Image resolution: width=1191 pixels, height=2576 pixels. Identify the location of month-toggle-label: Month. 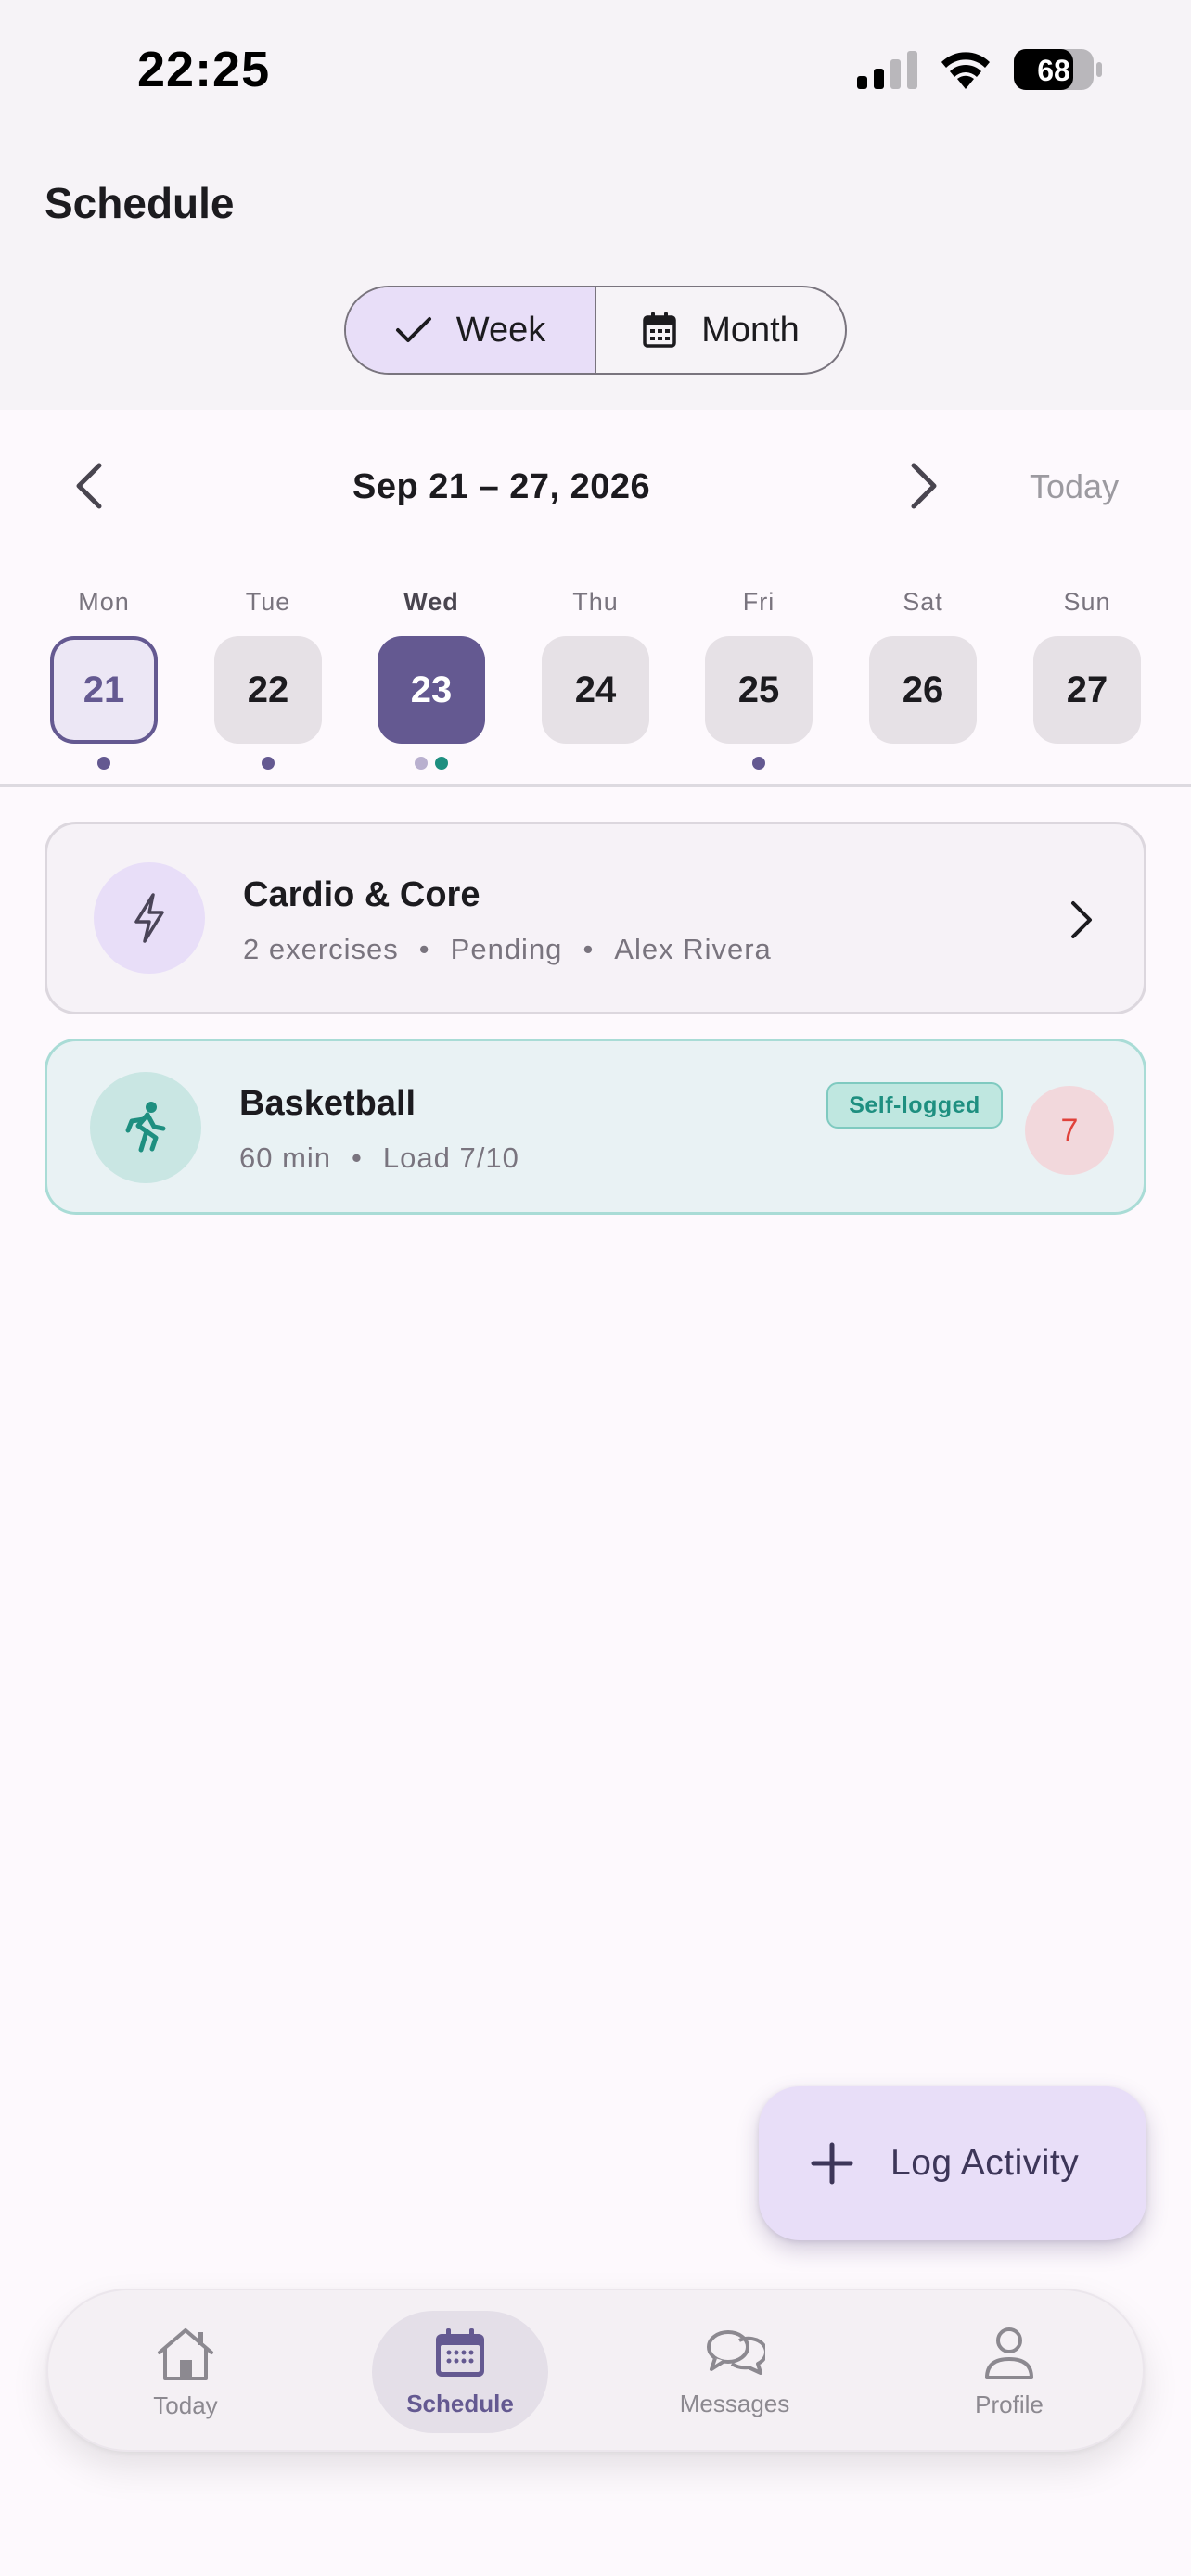
(751, 330).